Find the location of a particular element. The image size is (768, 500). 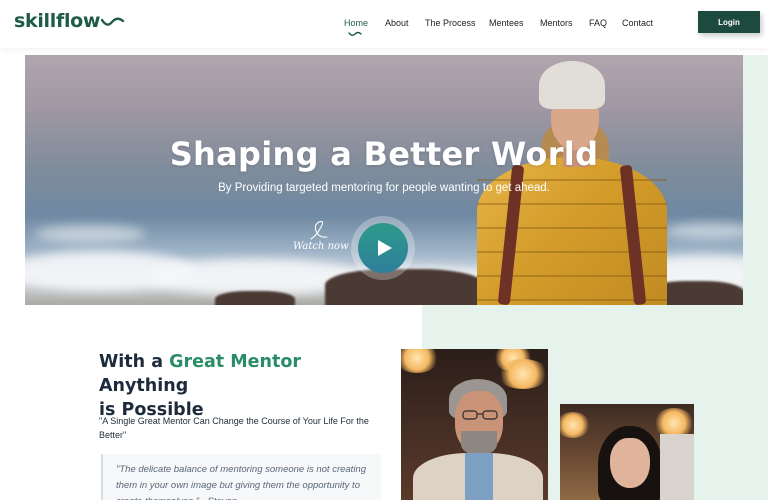

play-button-circle is located at coordinates (383, 248).